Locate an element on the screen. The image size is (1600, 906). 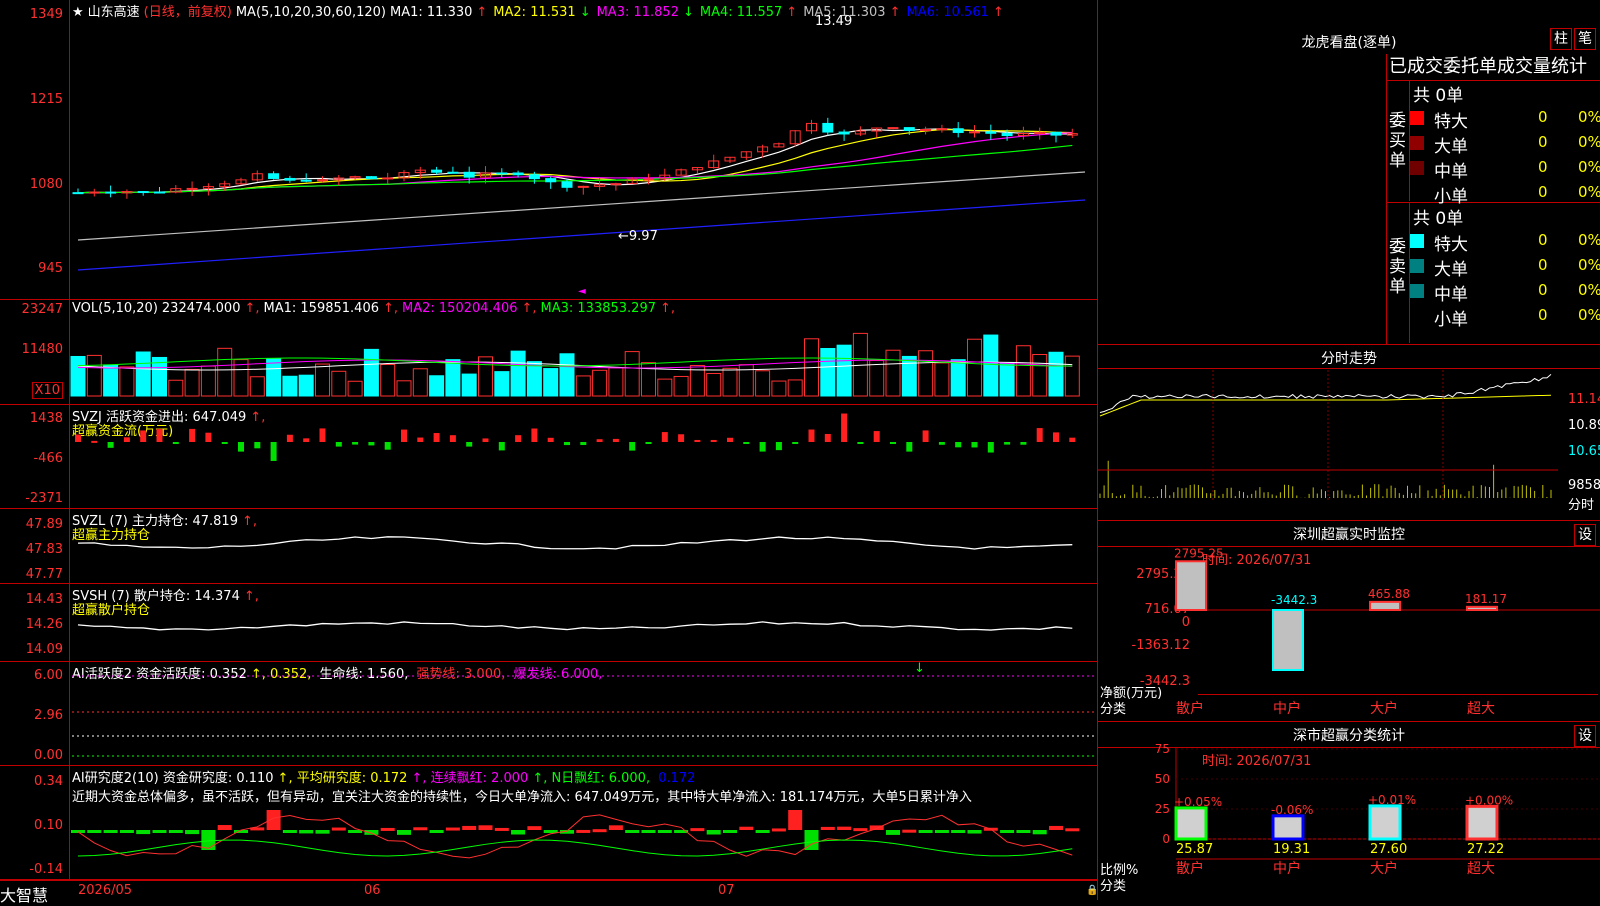
main-holding-line is located at coordinates (575, 543).